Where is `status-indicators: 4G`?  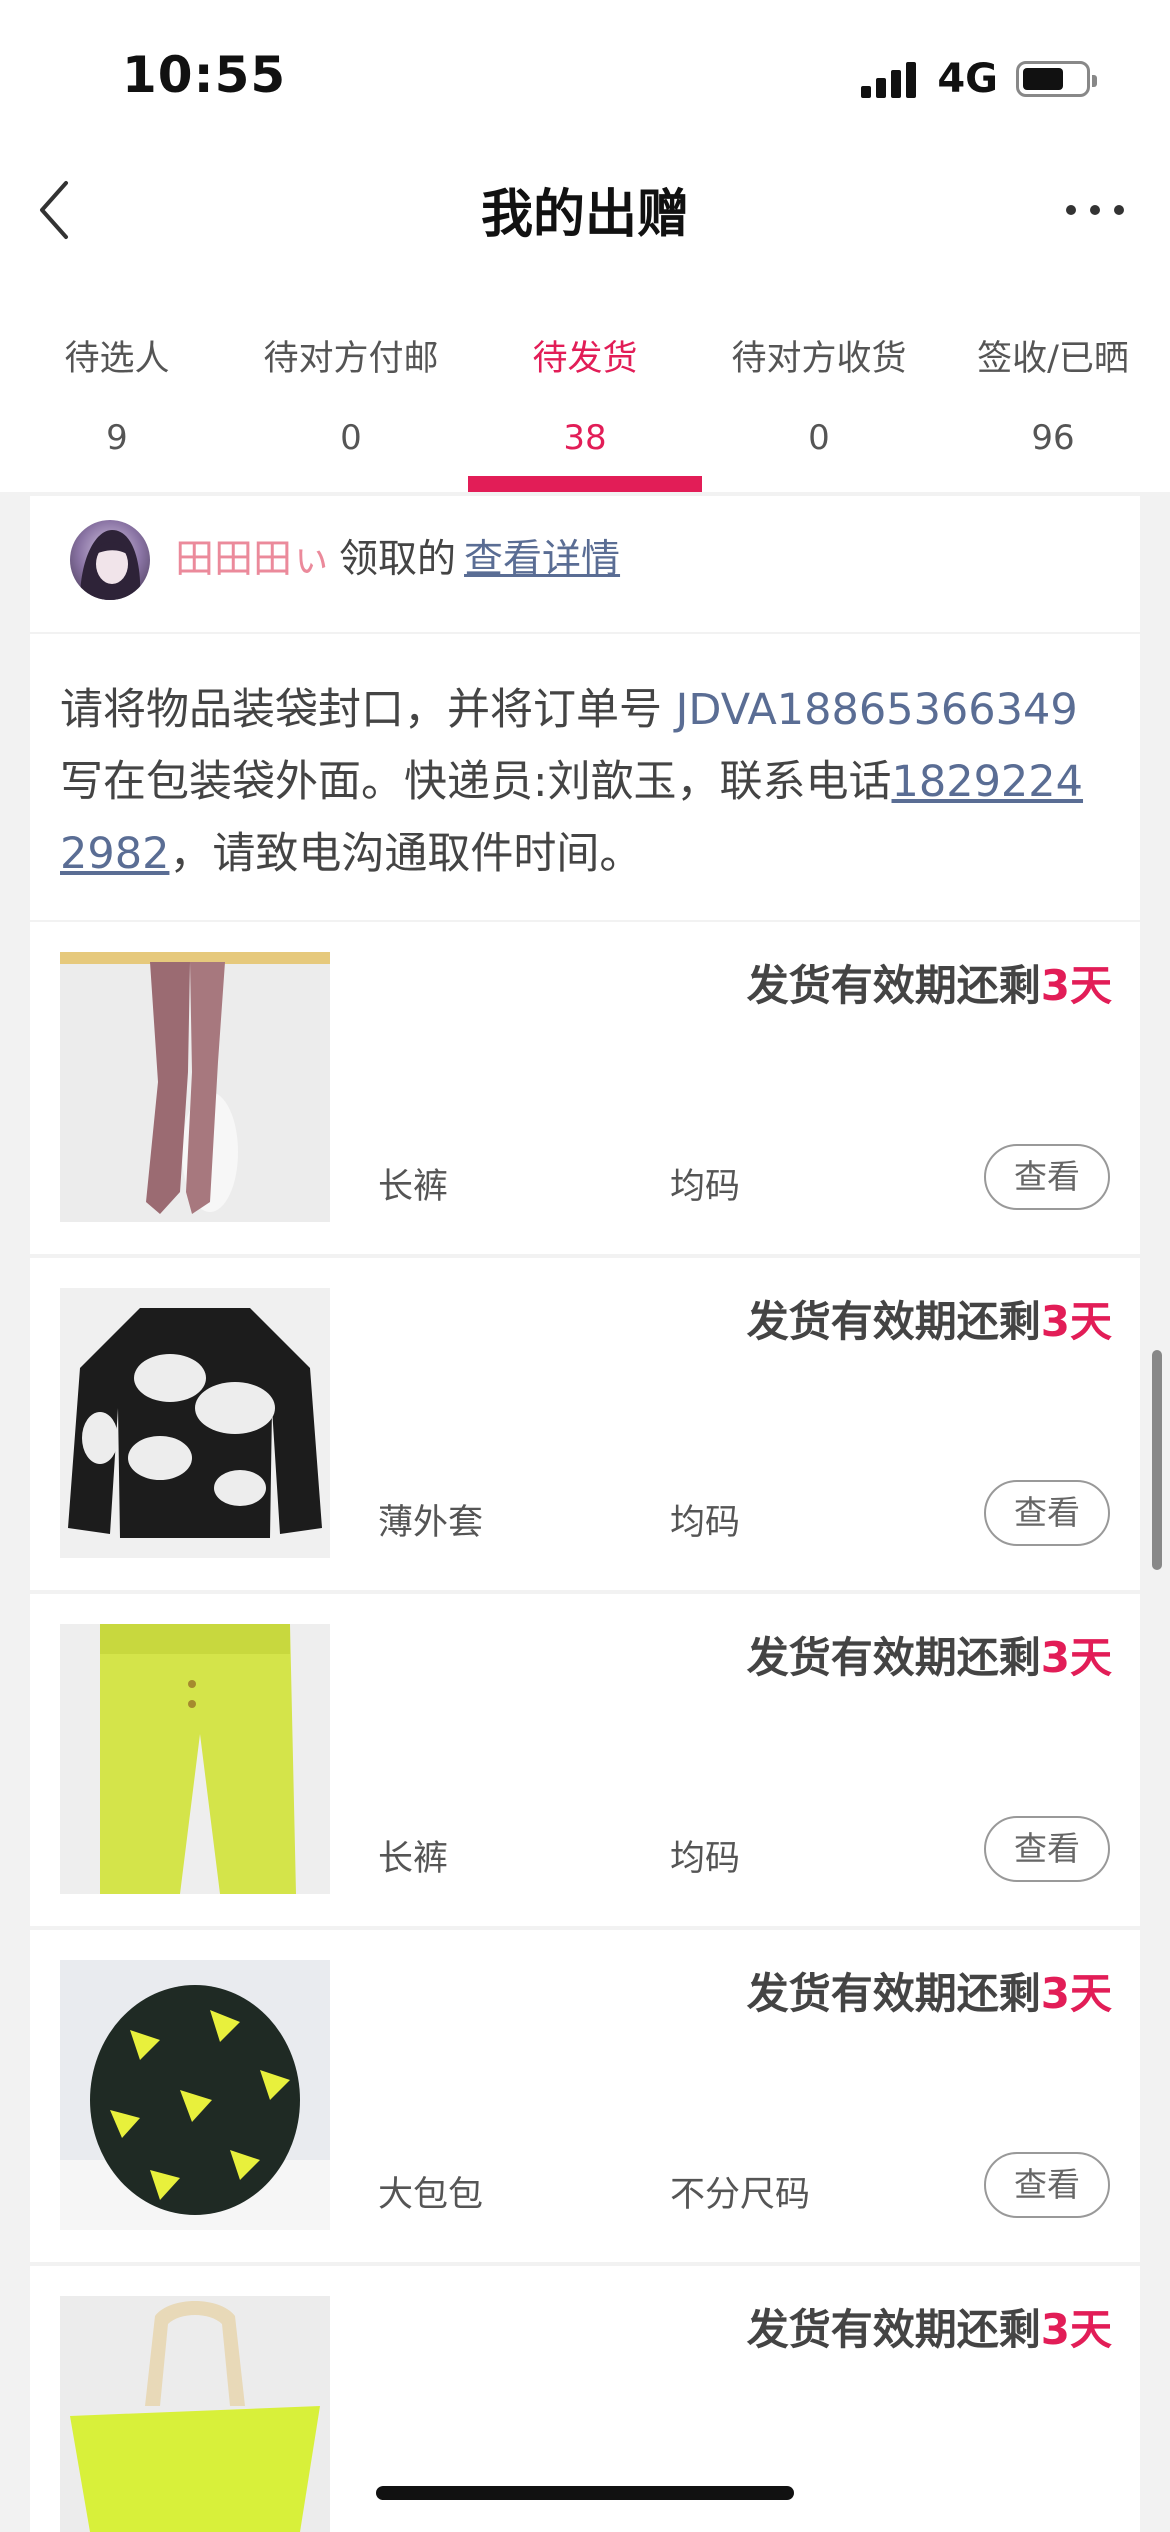
status-indicators: 4G is located at coordinates (979, 79).